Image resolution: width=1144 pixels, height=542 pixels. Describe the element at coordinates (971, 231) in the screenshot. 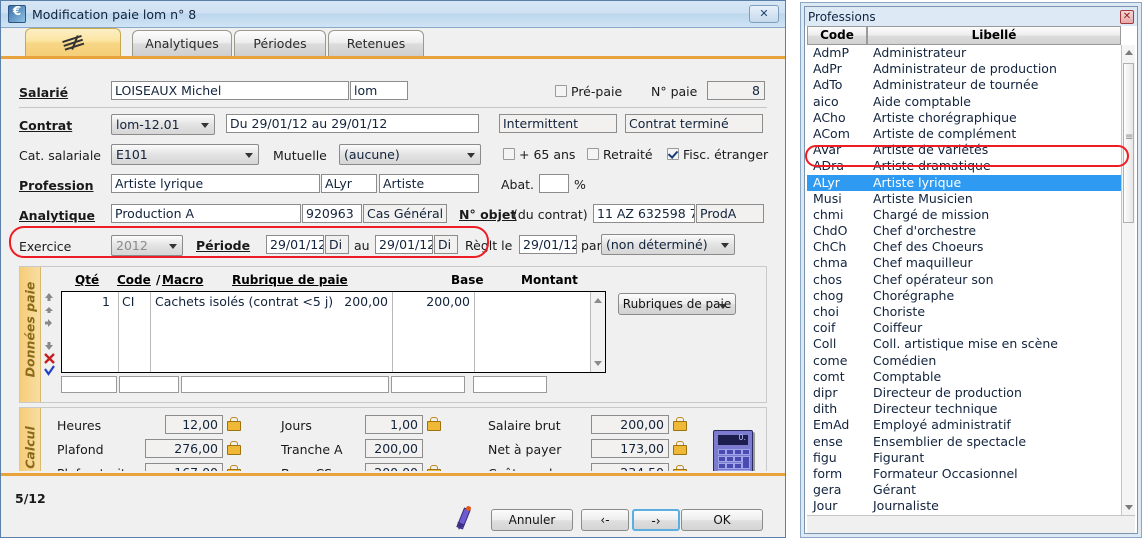

I see `list-item: ChdO Chef d'orchestre` at that location.